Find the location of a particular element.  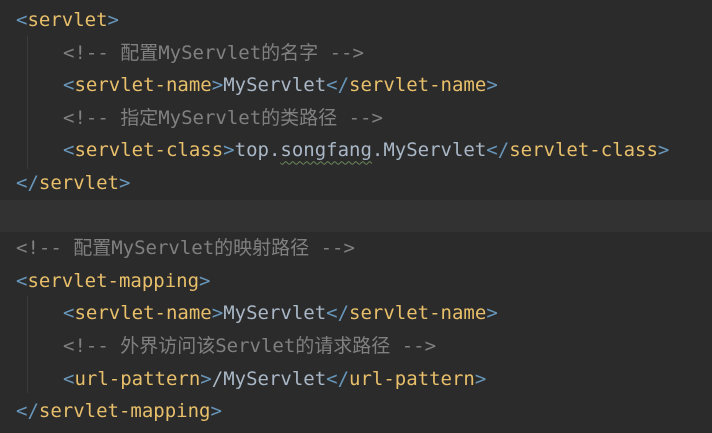

spelling-warning: songfang is located at coordinates (326, 150).